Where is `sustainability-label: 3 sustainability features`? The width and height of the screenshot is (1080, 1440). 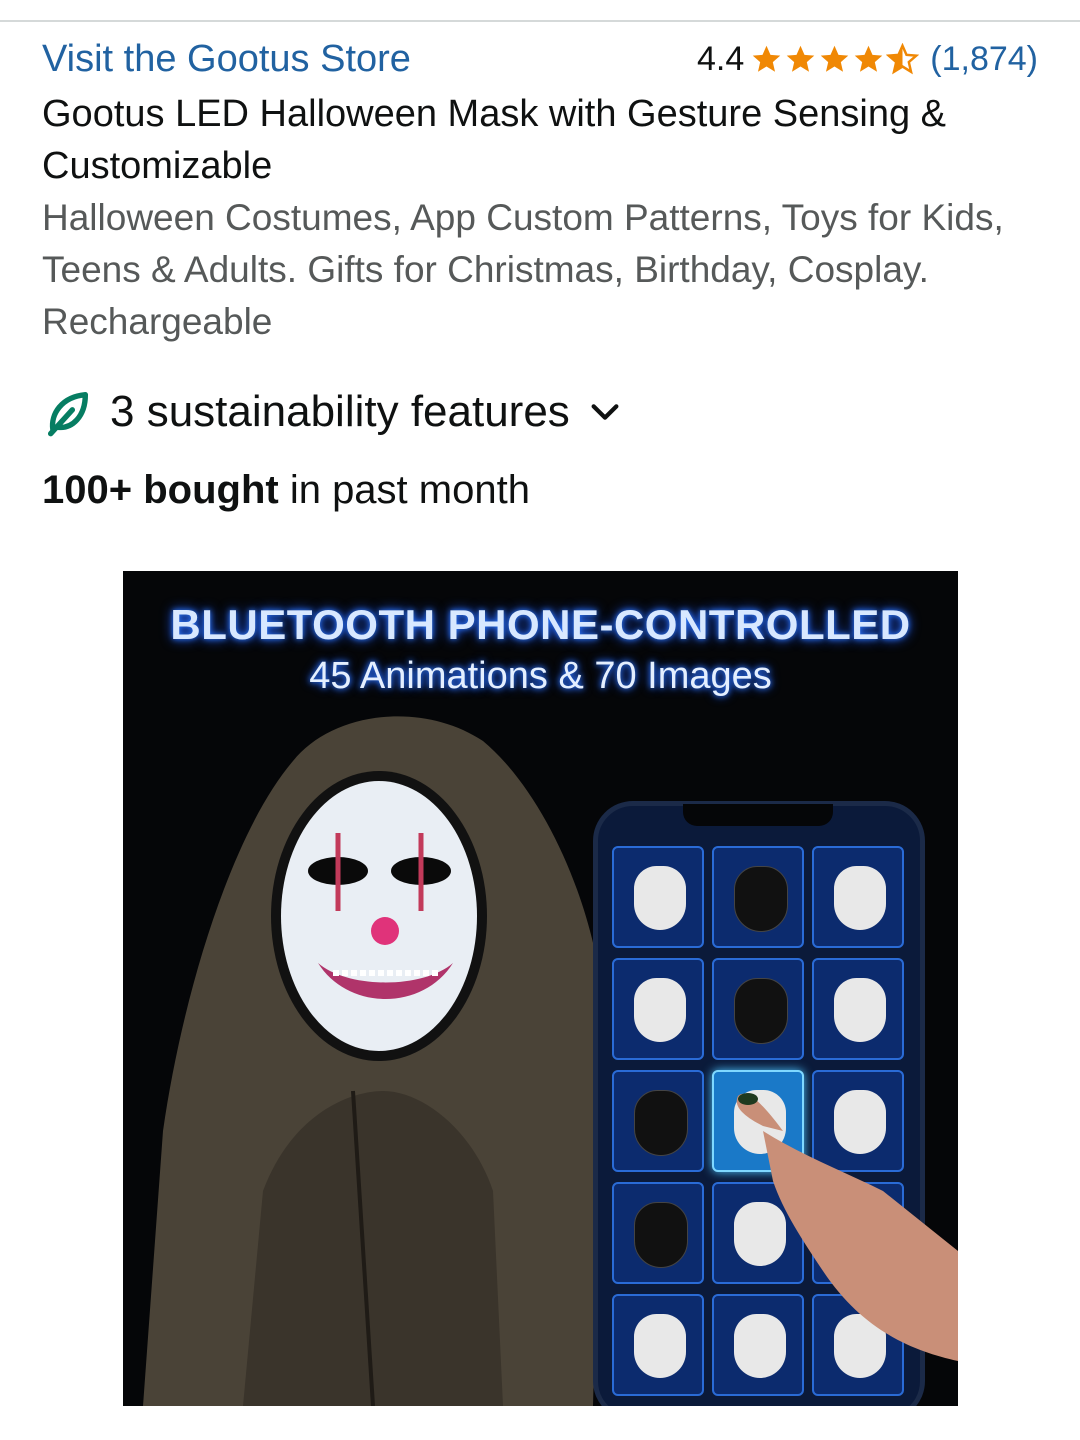 sustainability-label: 3 sustainability features is located at coordinates (340, 411).